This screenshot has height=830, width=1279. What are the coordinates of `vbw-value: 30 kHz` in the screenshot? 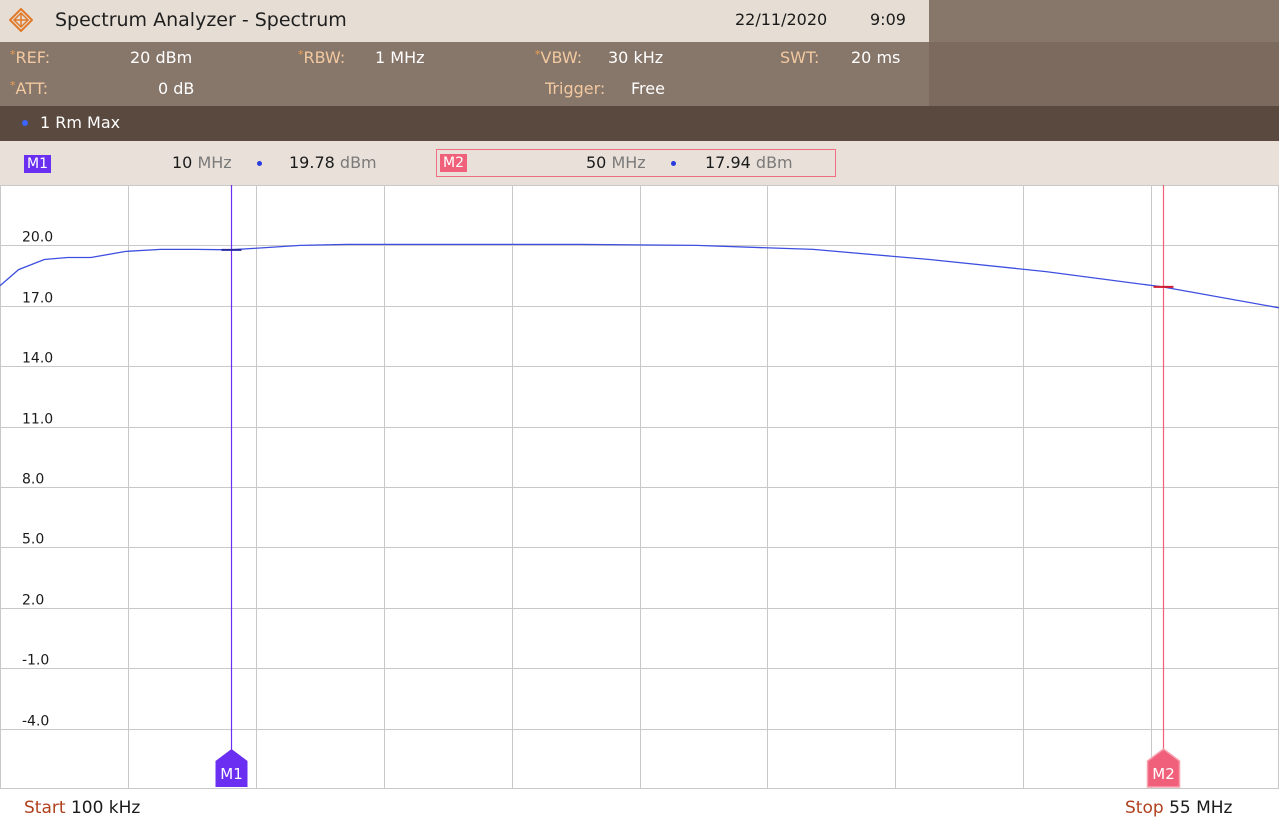 It's located at (635, 57).